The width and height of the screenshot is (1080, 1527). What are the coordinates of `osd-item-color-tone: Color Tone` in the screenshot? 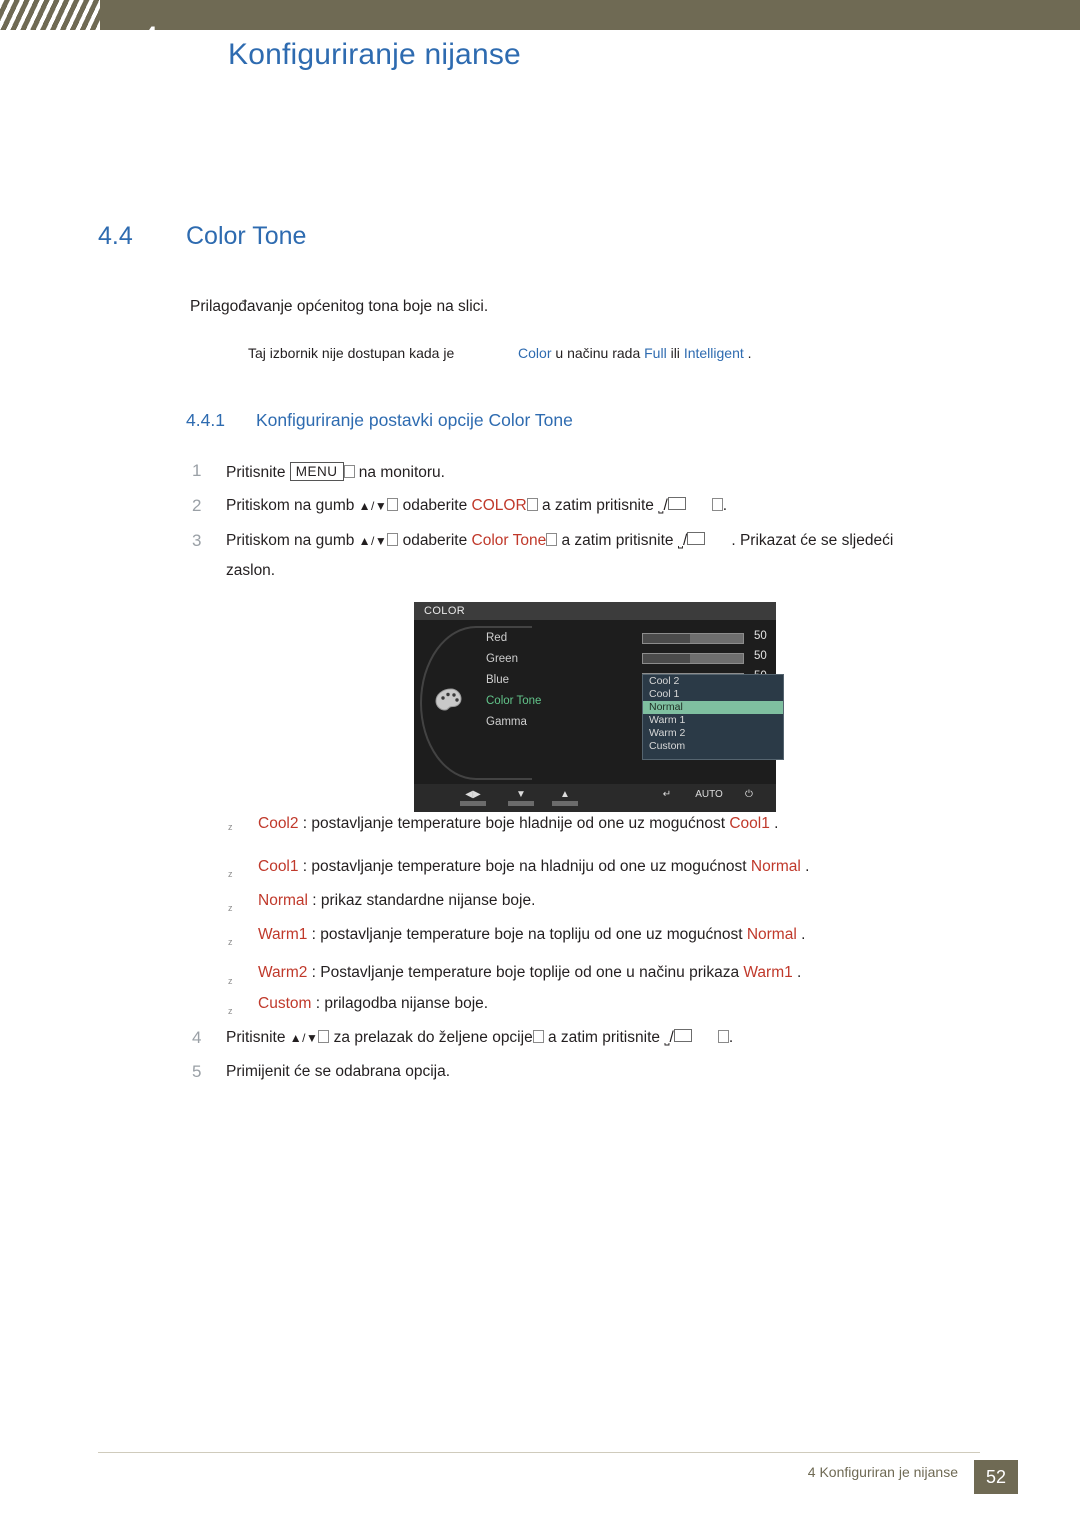 It's located at (551, 701).